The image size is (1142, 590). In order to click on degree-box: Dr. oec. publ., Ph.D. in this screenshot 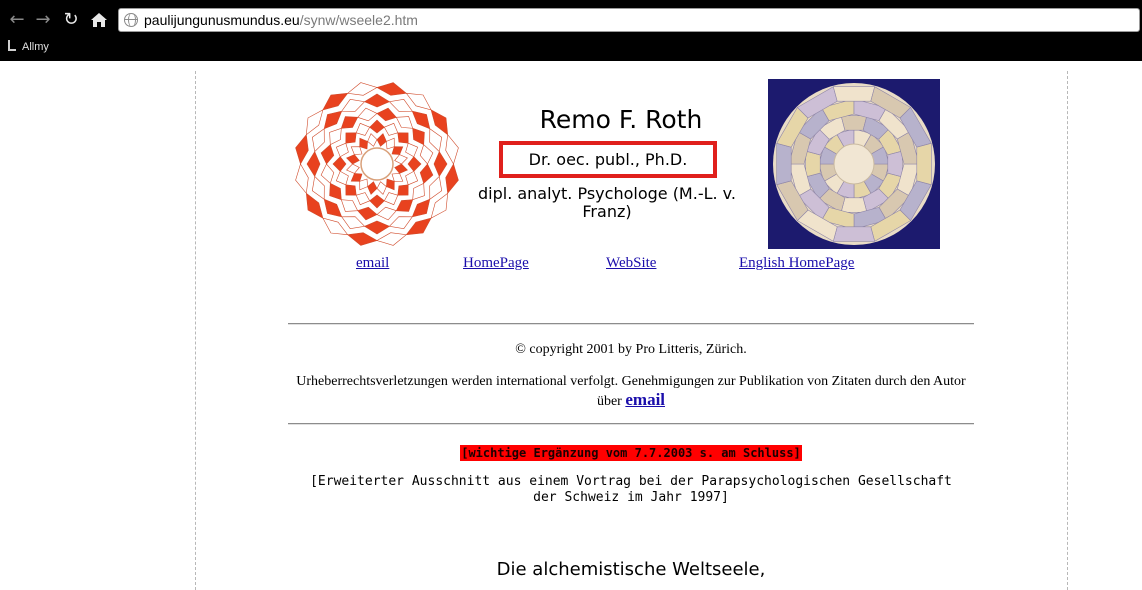, I will do `click(608, 159)`.